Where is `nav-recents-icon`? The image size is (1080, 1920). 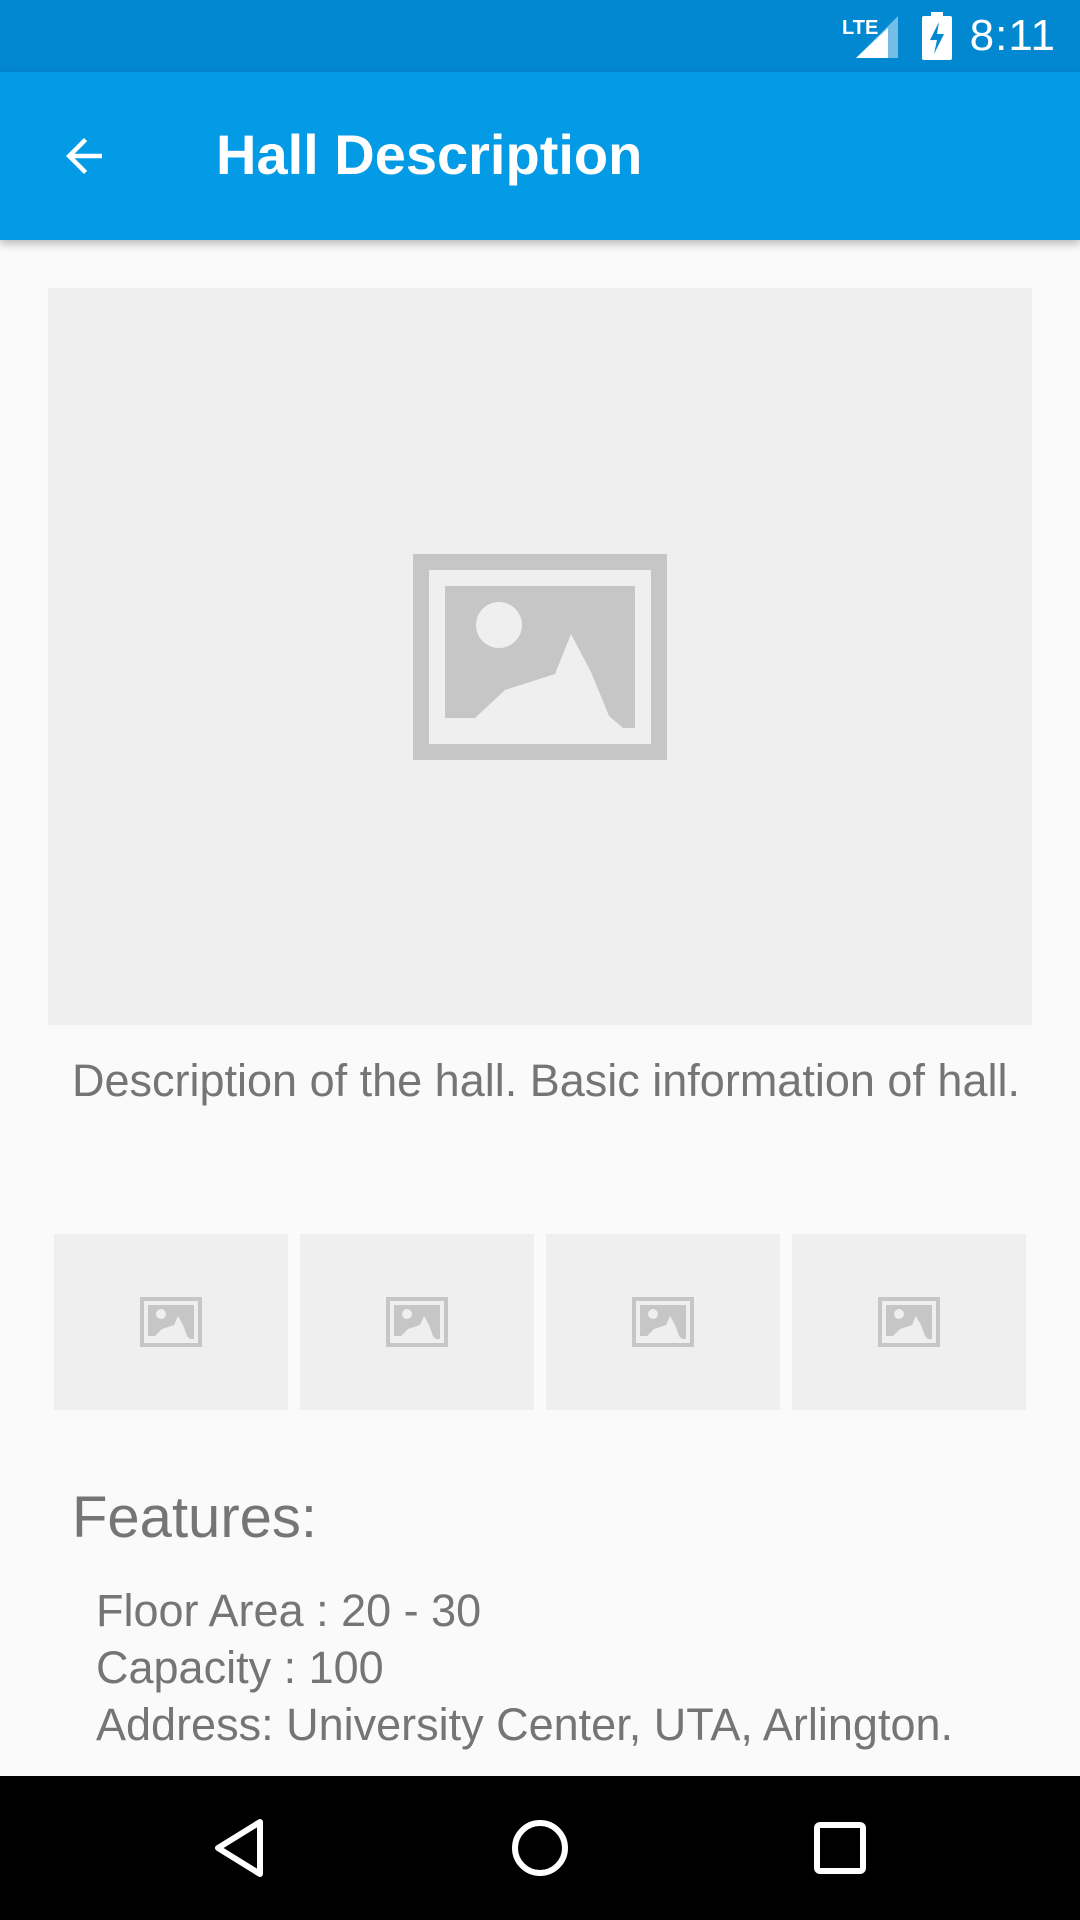
nav-recents-icon is located at coordinates (840, 1848).